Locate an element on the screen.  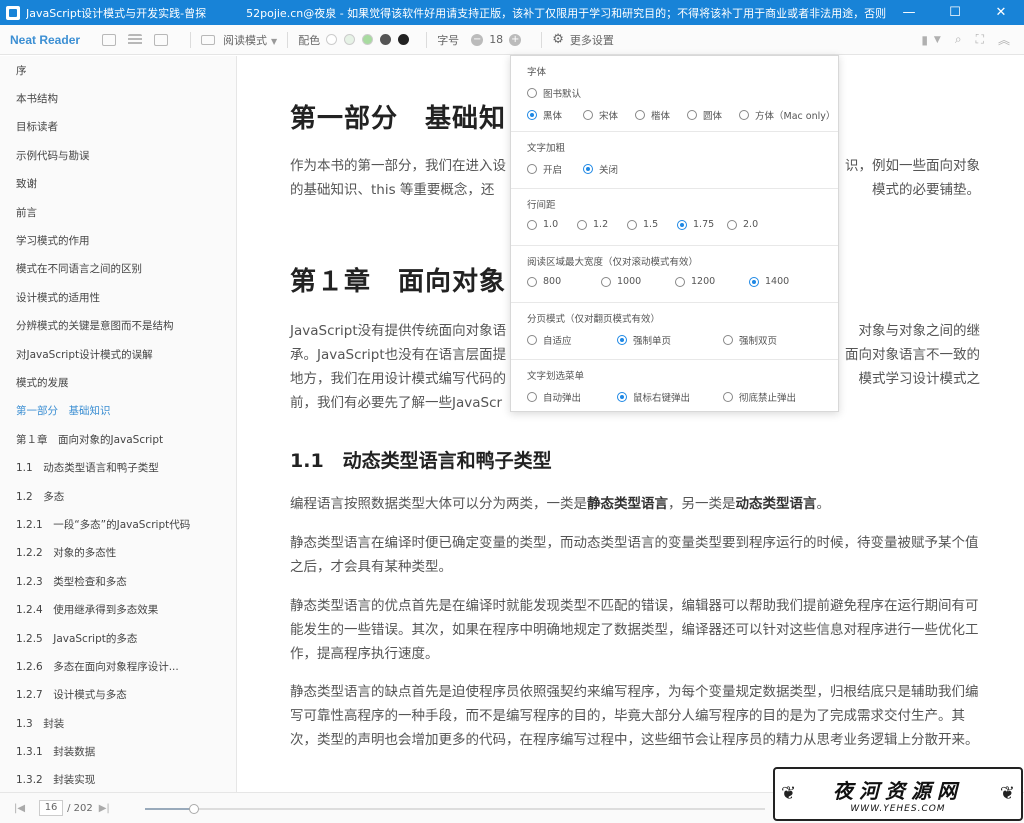
last-page-icon: ▶| is located at coordinates (104, 808).